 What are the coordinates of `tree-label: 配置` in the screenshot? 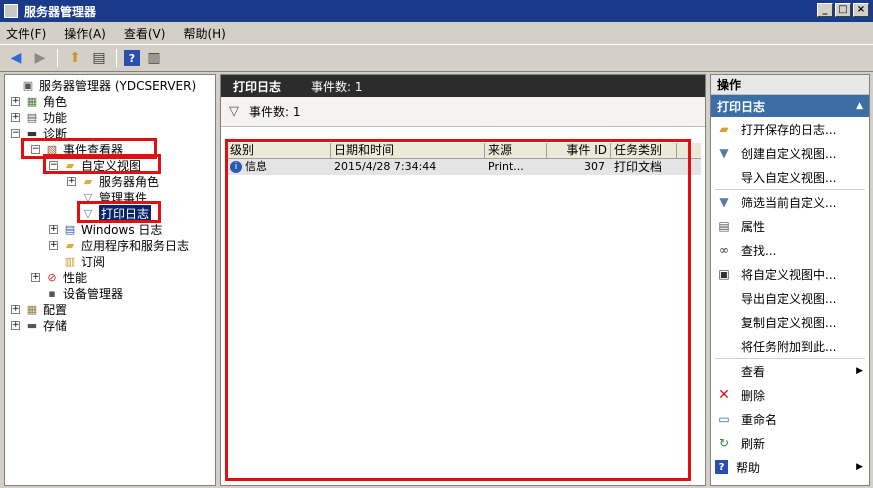 It's located at (55, 309).